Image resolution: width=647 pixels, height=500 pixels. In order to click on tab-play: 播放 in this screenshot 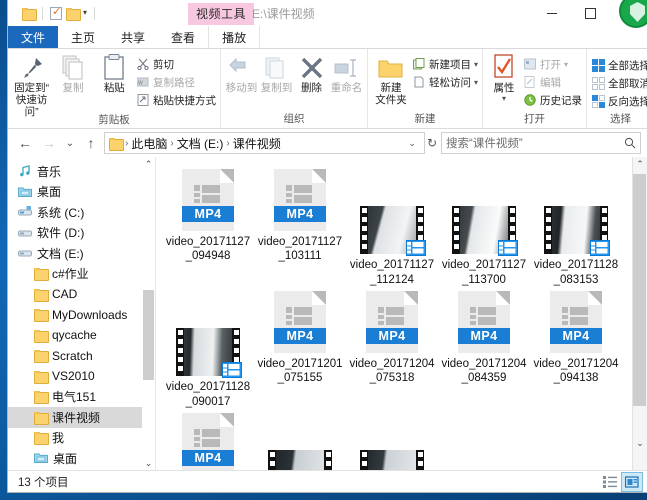, I will do `click(234, 37)`.